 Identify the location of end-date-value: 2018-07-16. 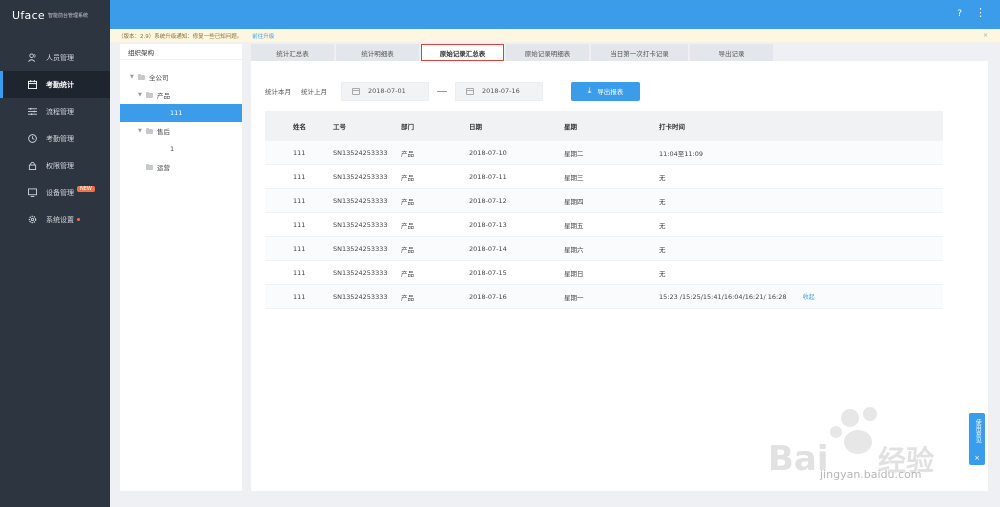
(501, 91).